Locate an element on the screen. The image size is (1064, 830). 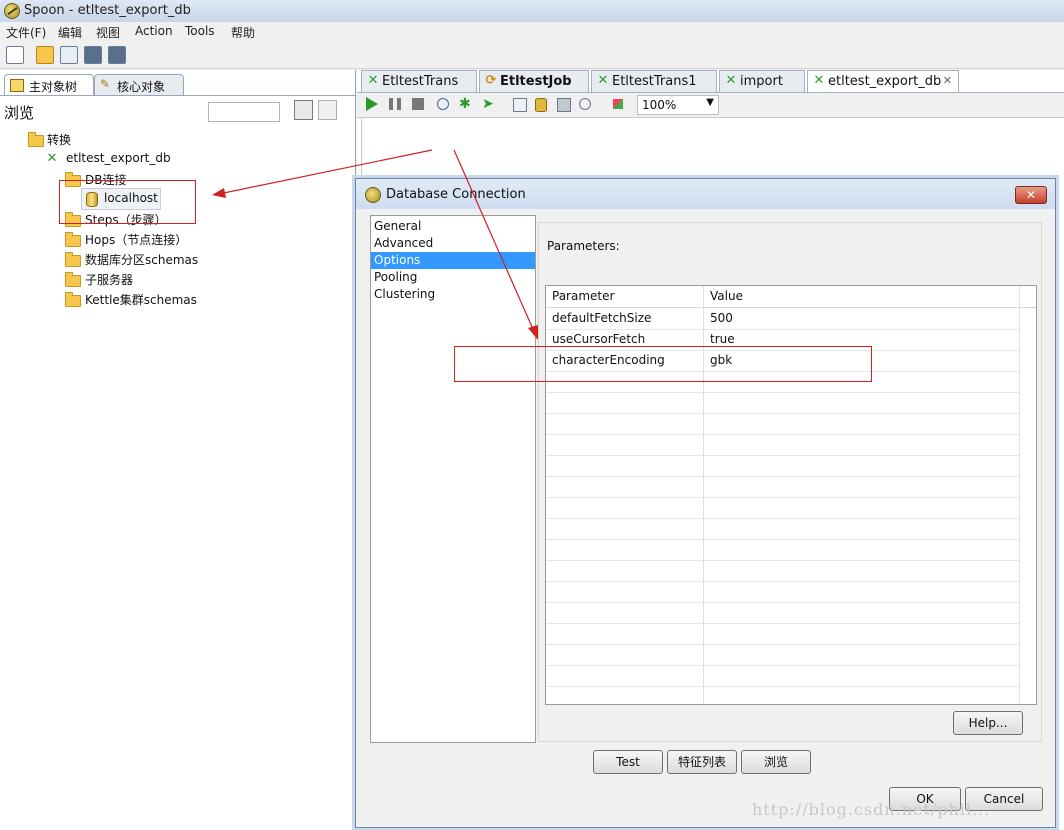
annotation-arrows is located at coordinates (375, 244).